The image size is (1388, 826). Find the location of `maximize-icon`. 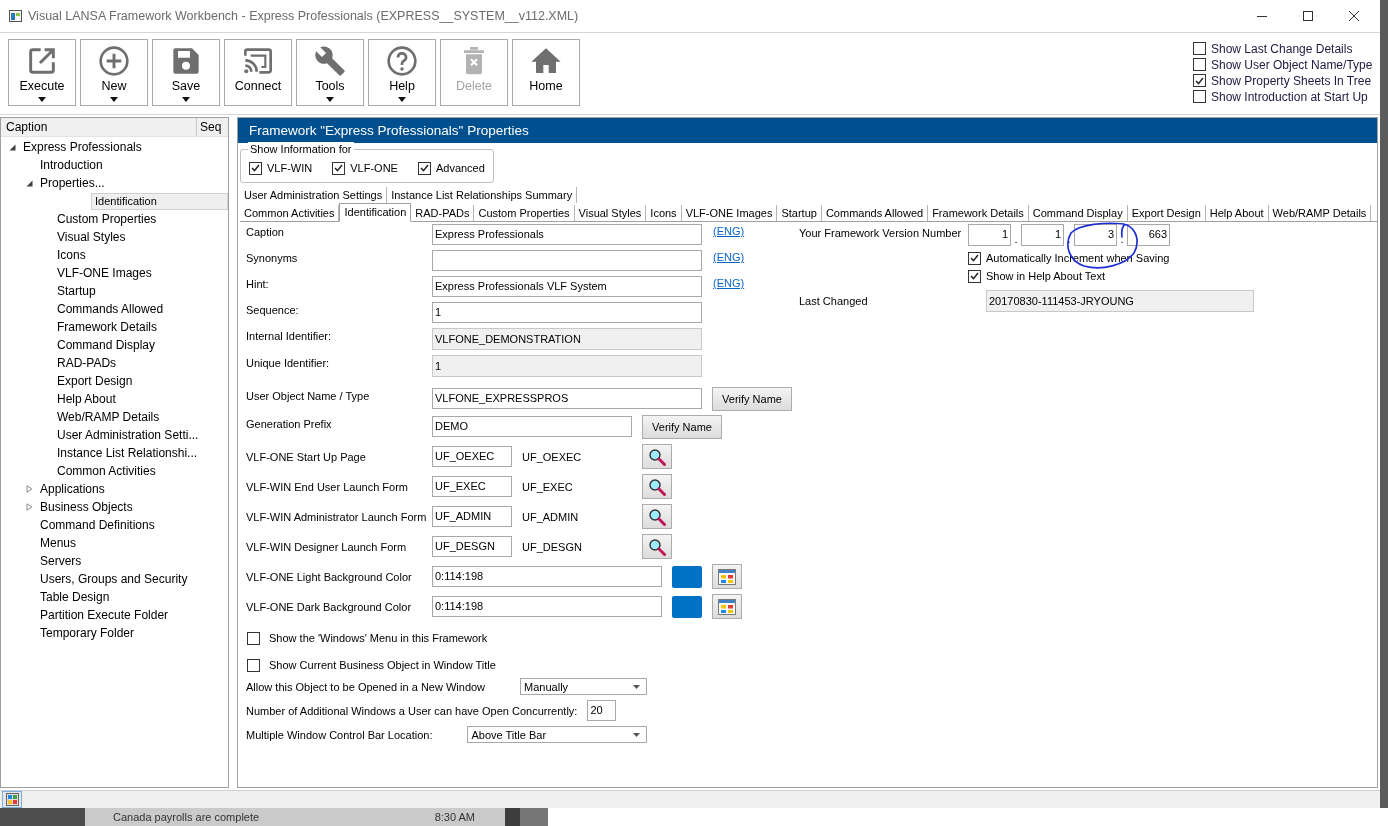

maximize-icon is located at coordinates (1308, 16).